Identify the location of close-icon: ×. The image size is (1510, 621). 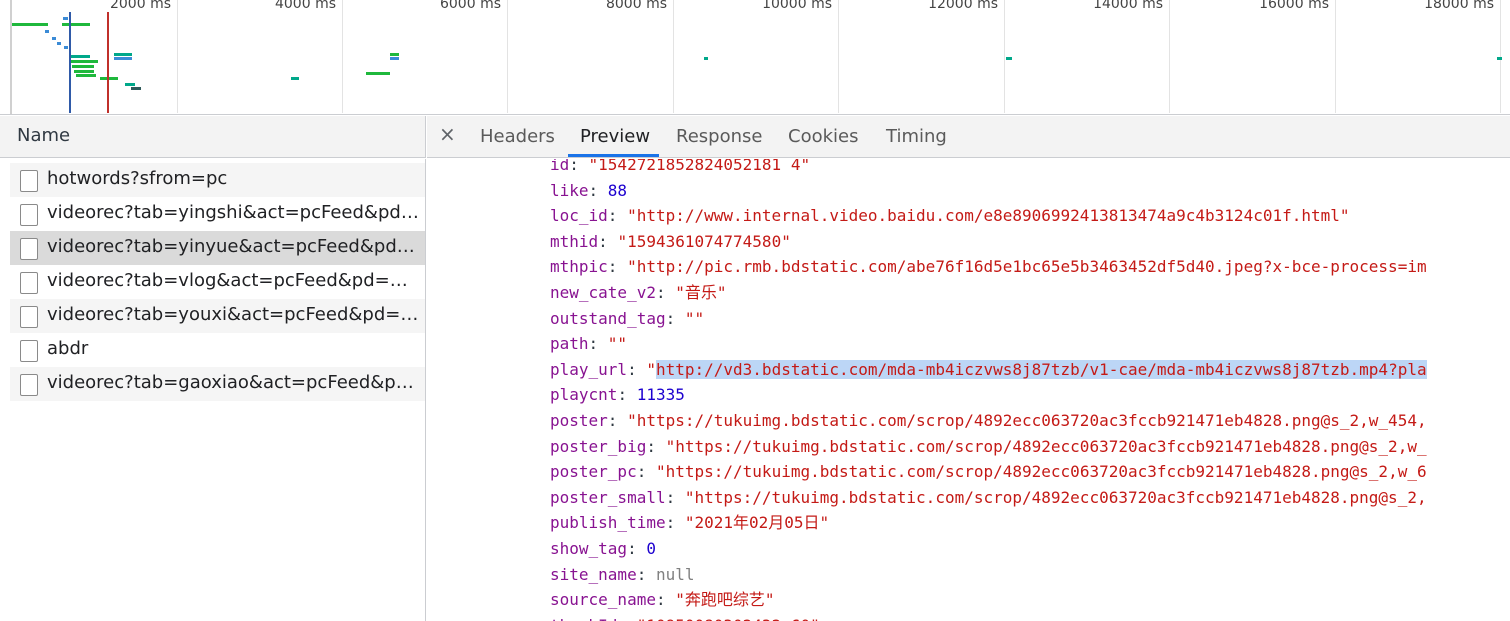
(447, 134).